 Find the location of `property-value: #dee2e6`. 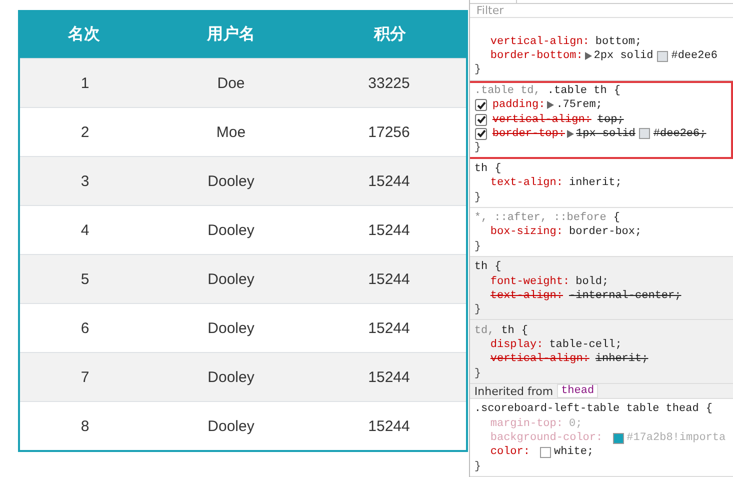

property-value: #dee2e6 is located at coordinates (694, 56).